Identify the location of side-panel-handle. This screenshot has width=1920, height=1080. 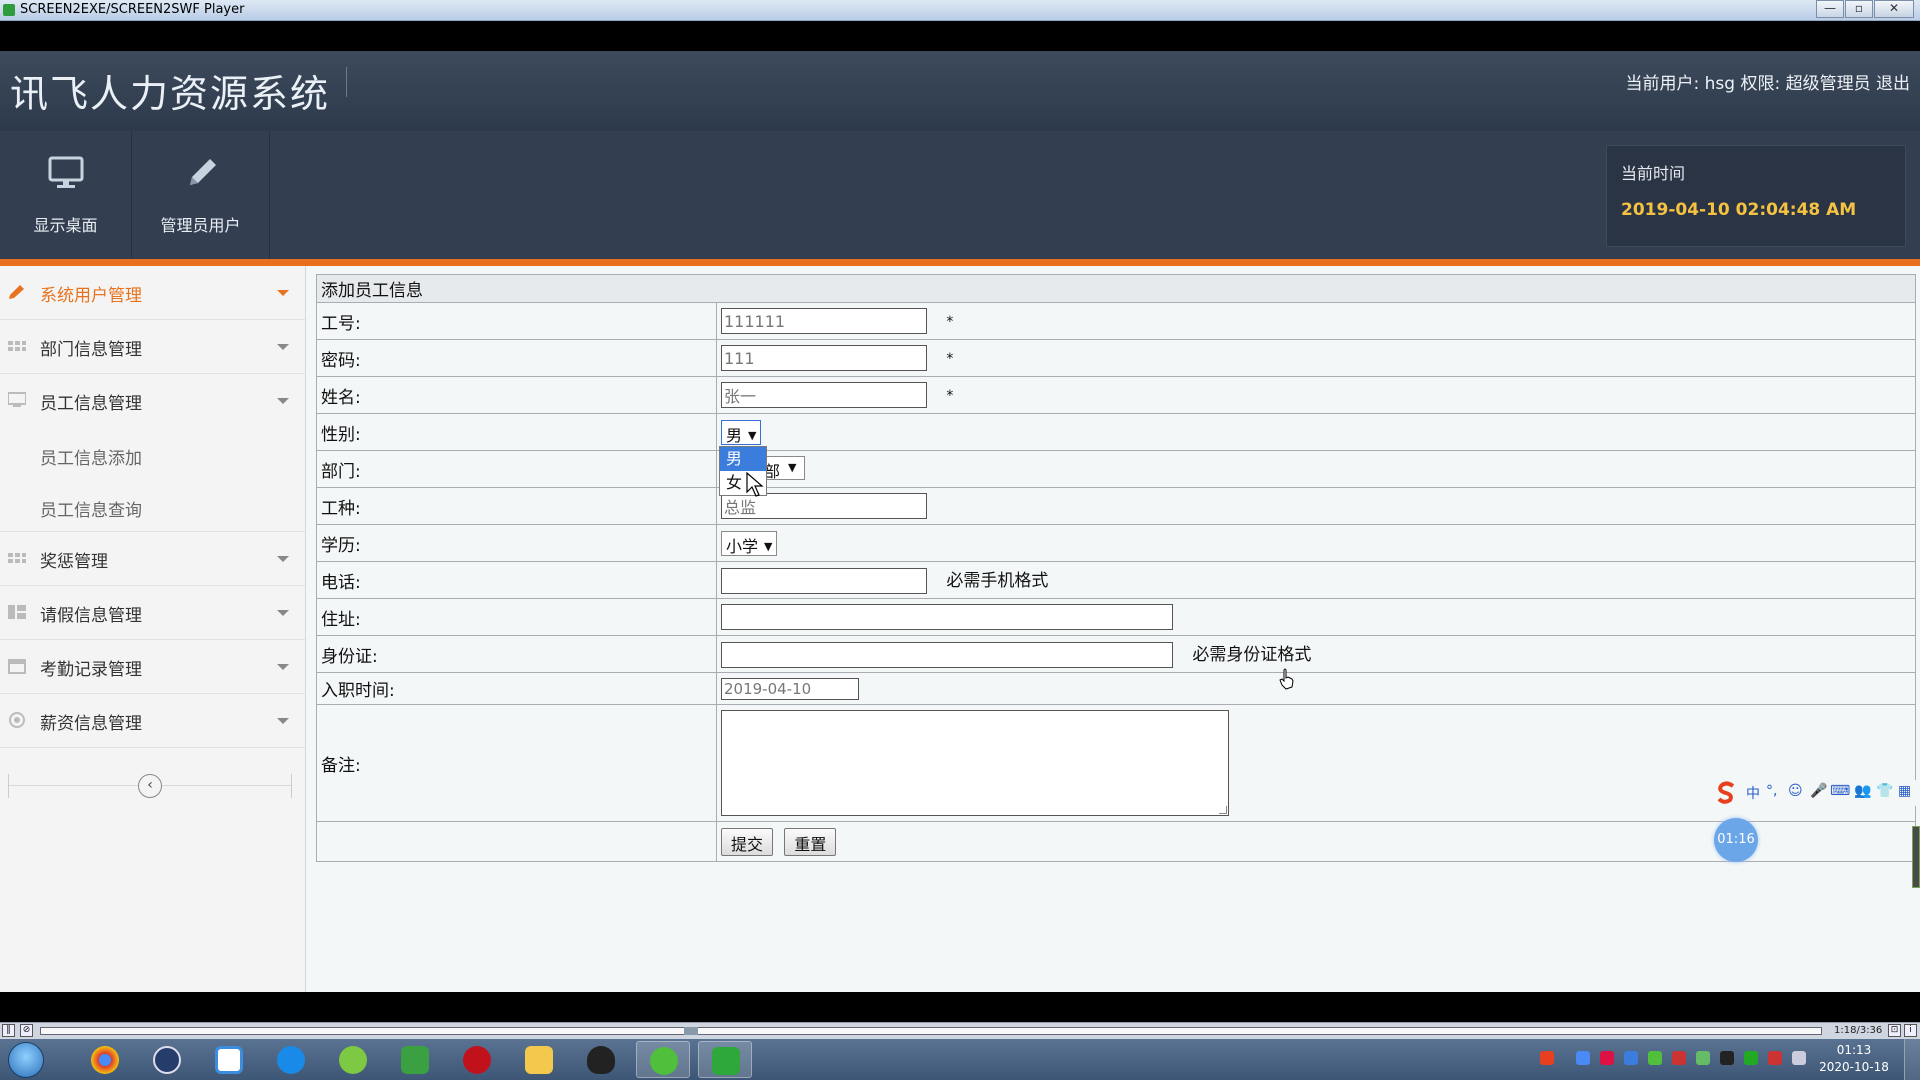
(1916, 857).